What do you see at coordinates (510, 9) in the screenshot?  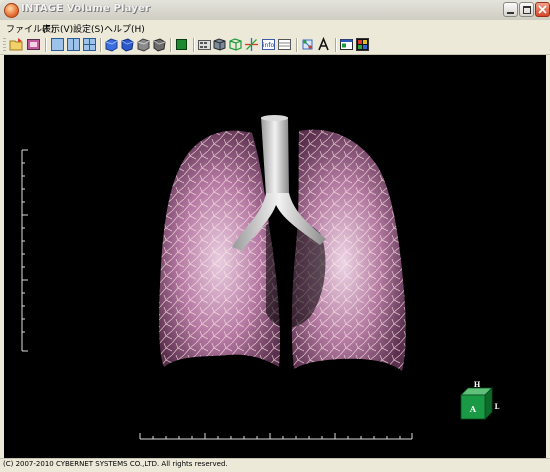 I see `minimize-button` at bounding box center [510, 9].